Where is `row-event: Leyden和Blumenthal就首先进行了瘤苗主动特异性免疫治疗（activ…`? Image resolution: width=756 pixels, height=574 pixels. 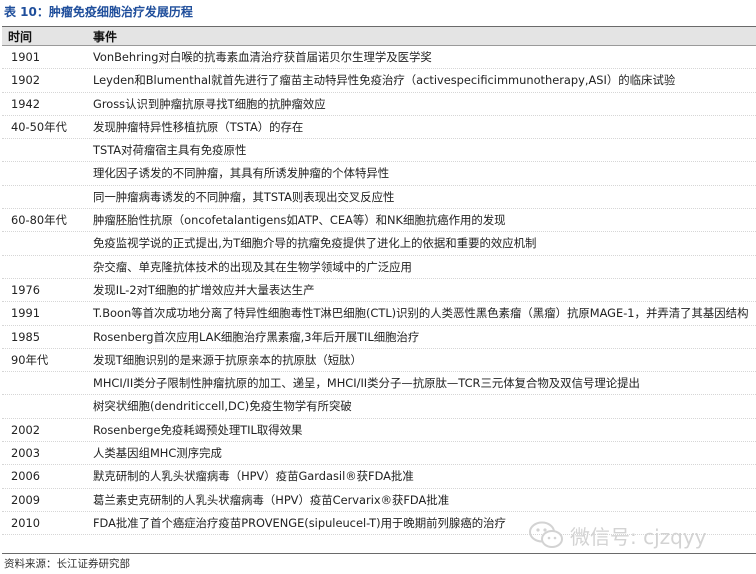 row-event: Leyden和Blumenthal就首先进行了瘤苗主动特异性免疫治疗（activ… is located at coordinates (384, 80).